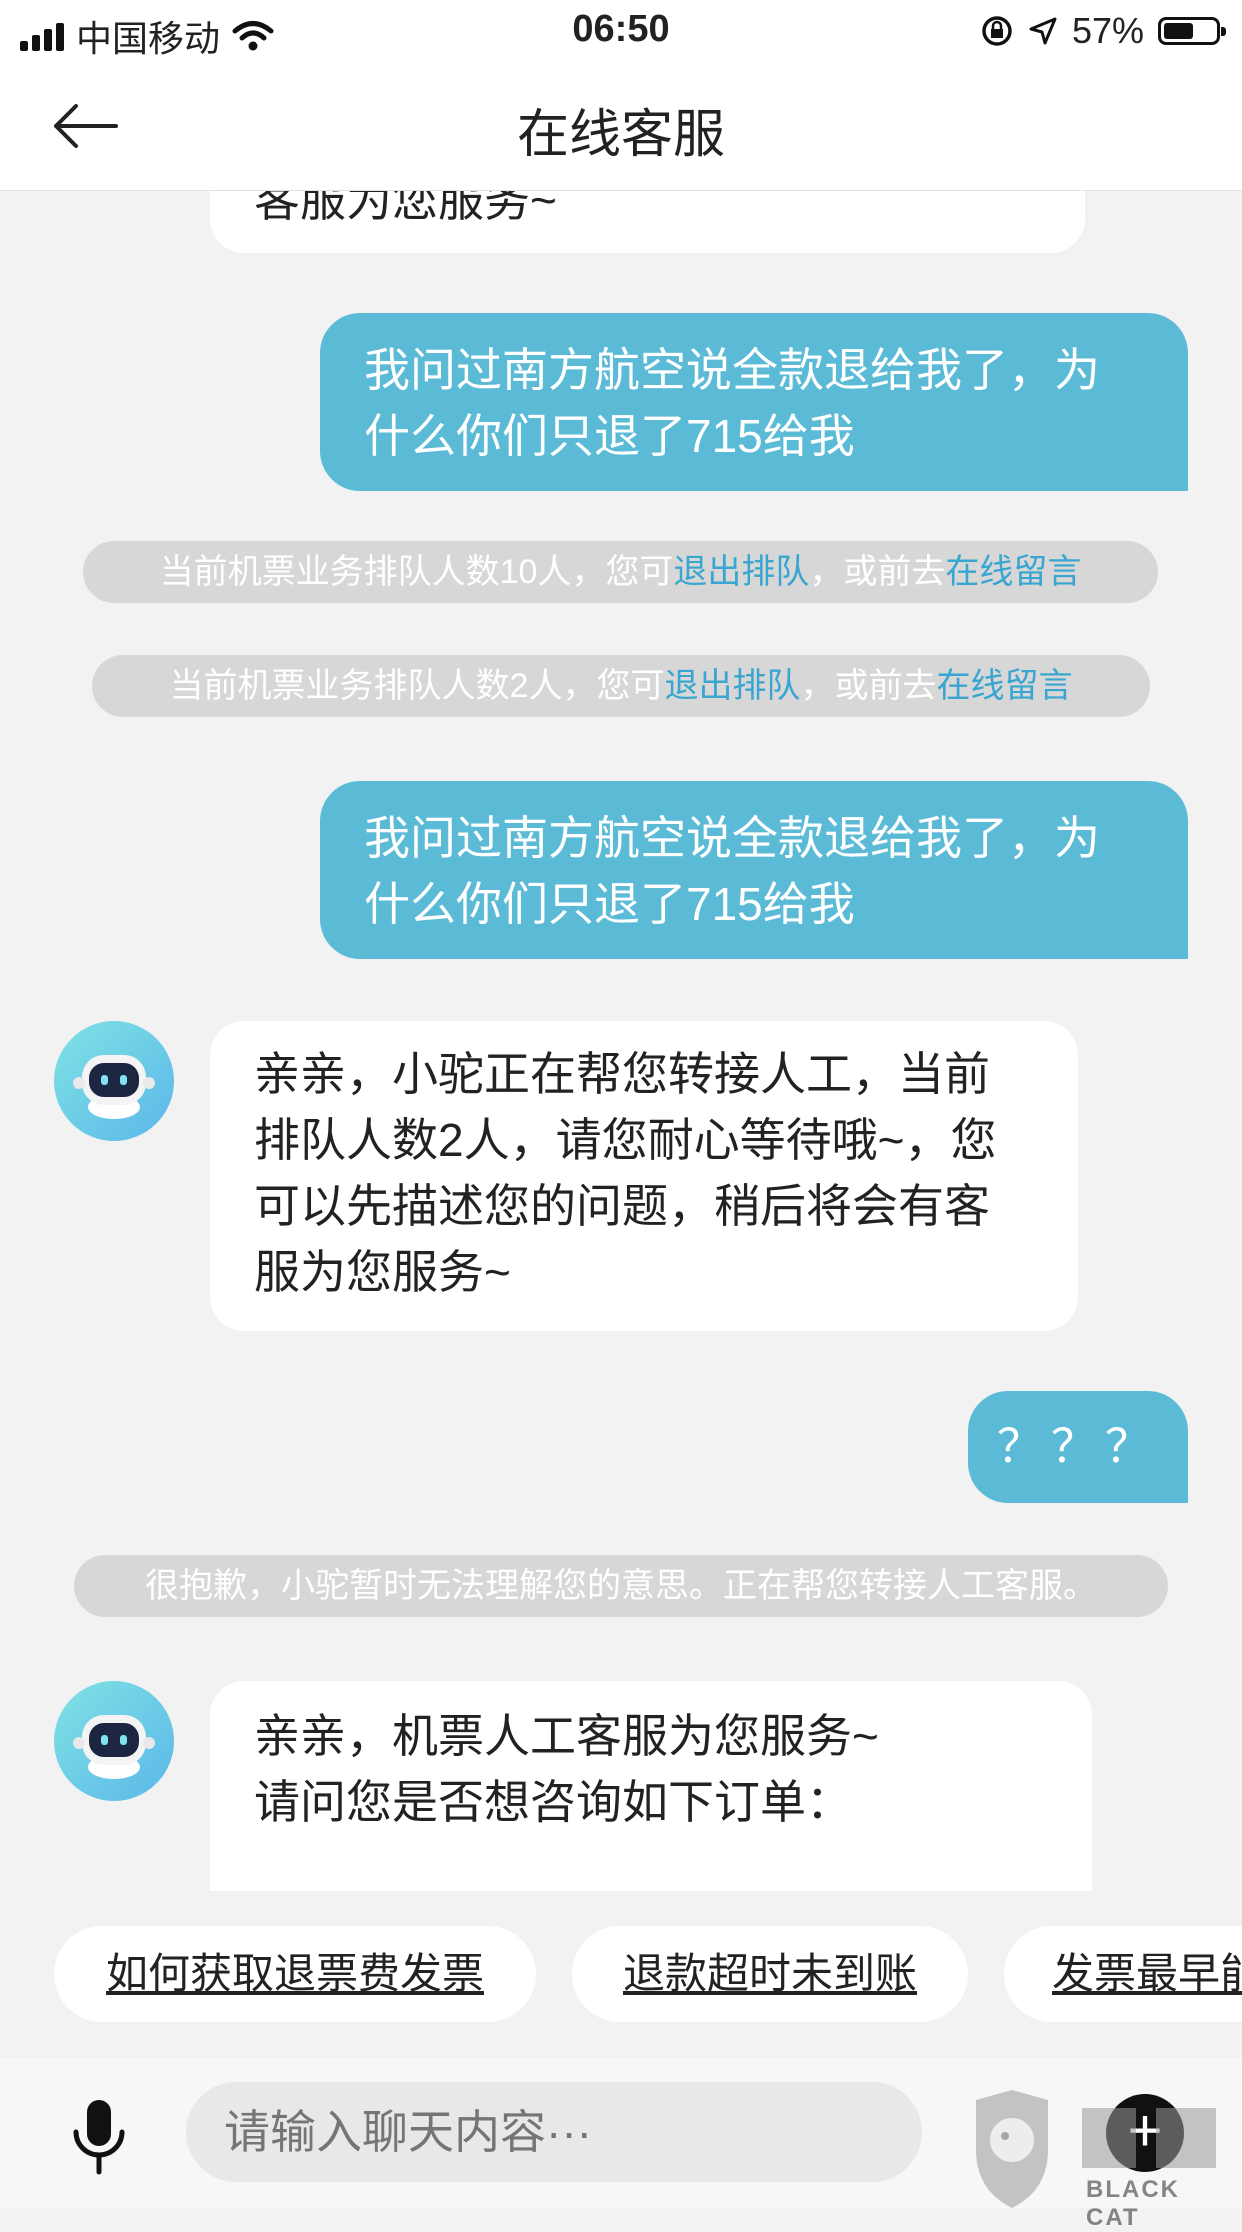 The image size is (1242, 2232). Describe the element at coordinates (553, 1802) in the screenshot. I see `message-text: 请问您是否想咨询如下订单：` at that location.